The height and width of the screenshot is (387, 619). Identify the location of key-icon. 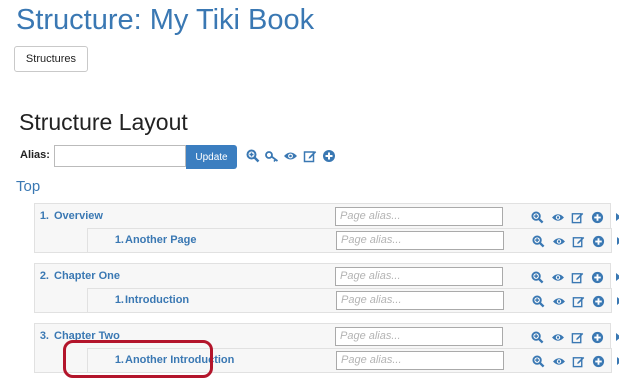
(271, 155).